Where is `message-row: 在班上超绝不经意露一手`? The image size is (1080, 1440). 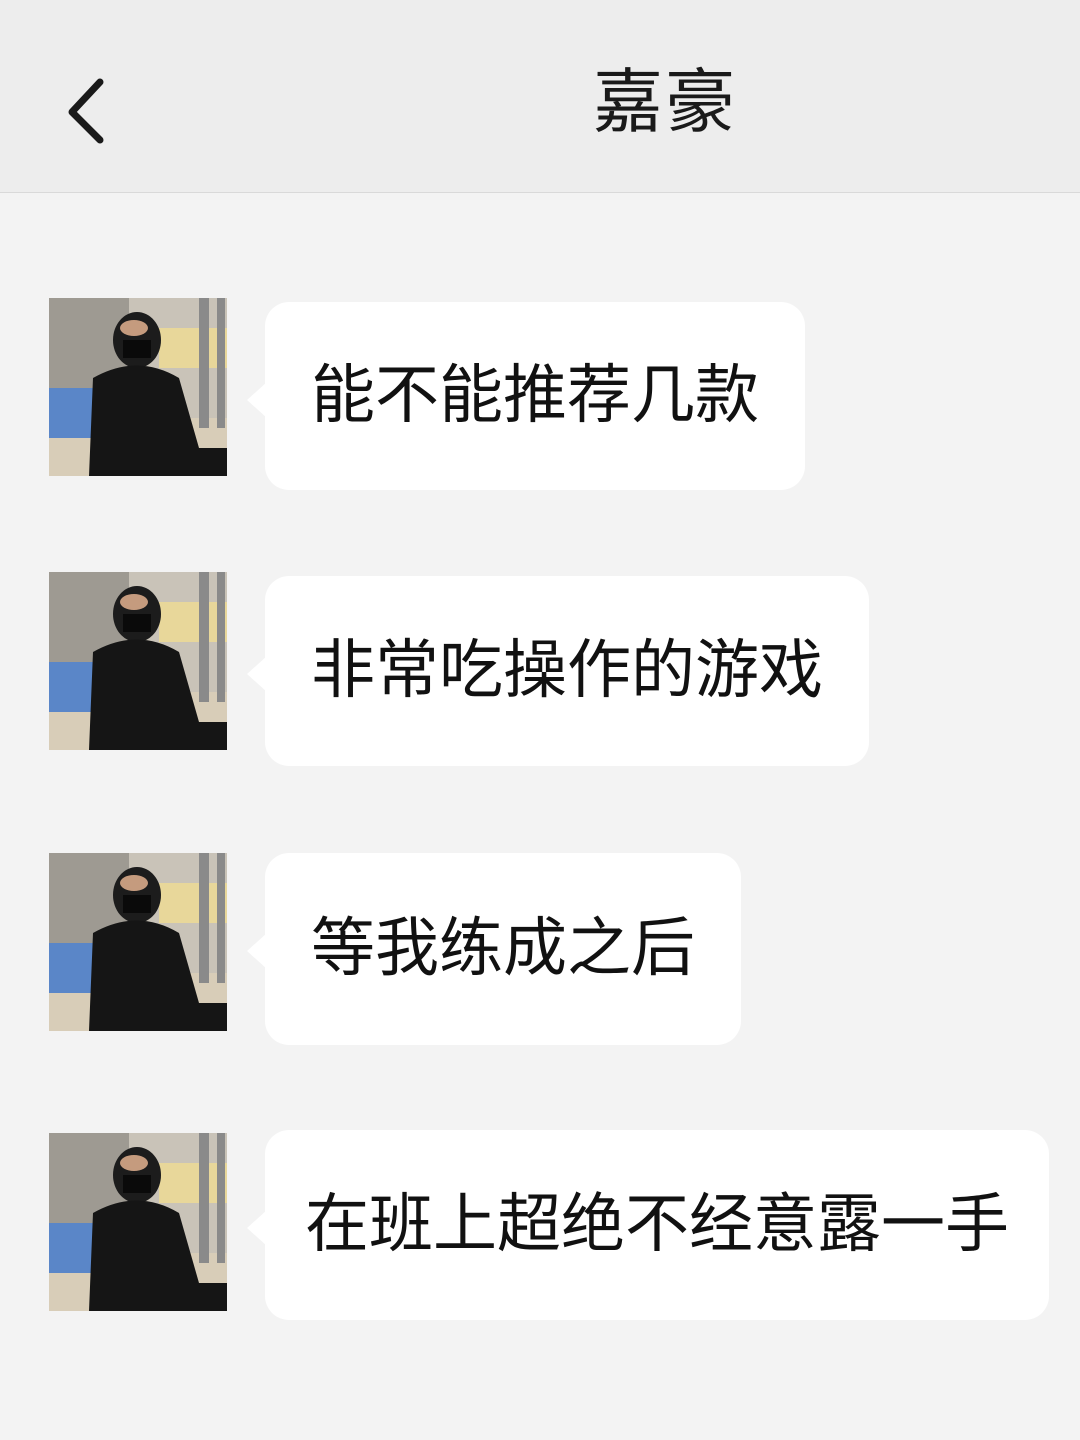
message-row: 在班上超绝不经意露一手 is located at coordinates (540, 1226).